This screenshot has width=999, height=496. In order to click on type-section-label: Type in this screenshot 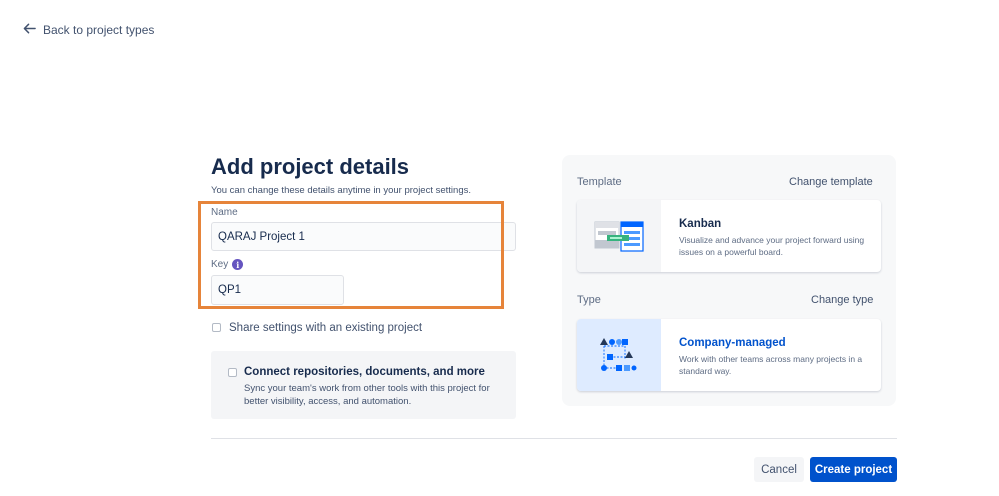, I will do `click(589, 300)`.